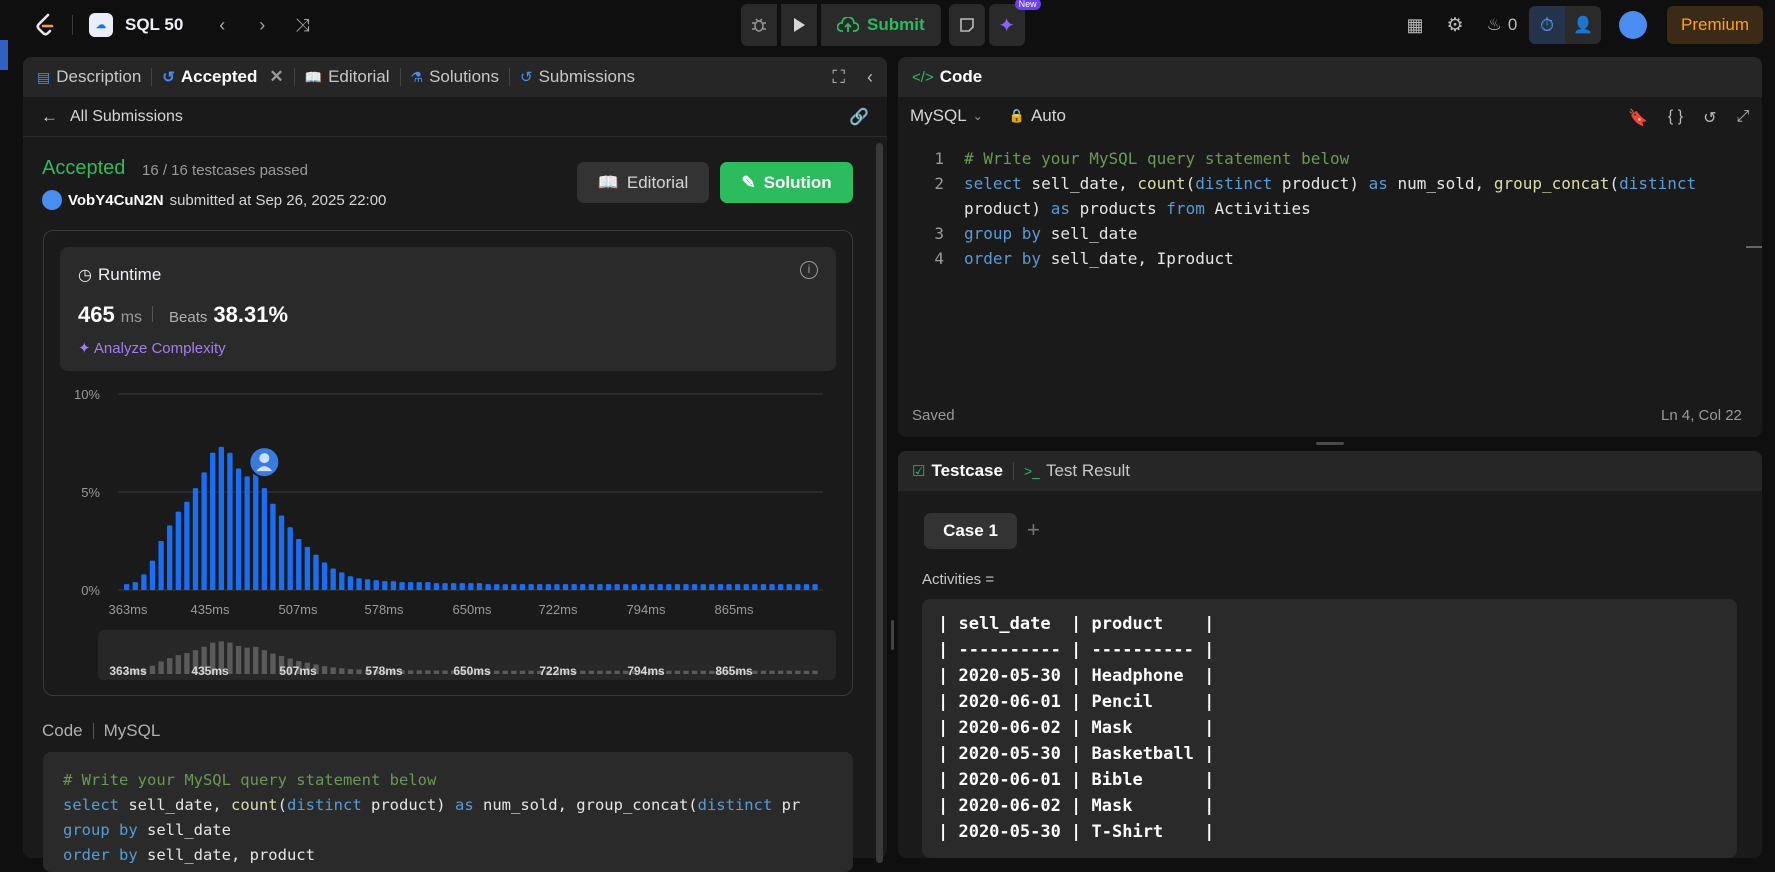 The image size is (1775, 872). Describe the element at coordinates (859, 117) in the screenshot. I see `share-link-icon: 🔗` at that location.